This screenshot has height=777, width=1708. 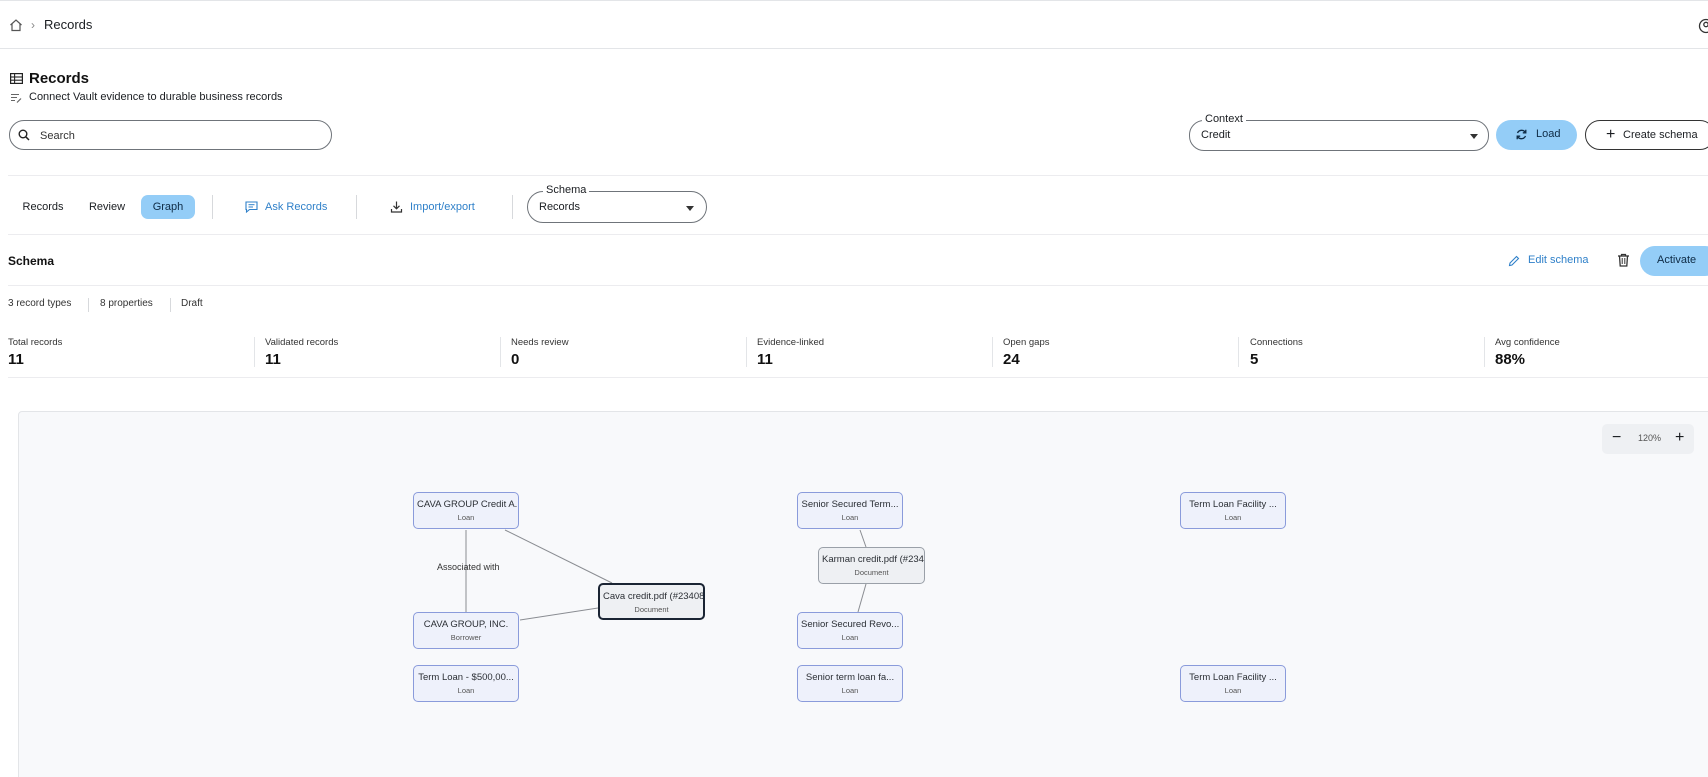 I want to click on search-field, so click(x=170, y=135).